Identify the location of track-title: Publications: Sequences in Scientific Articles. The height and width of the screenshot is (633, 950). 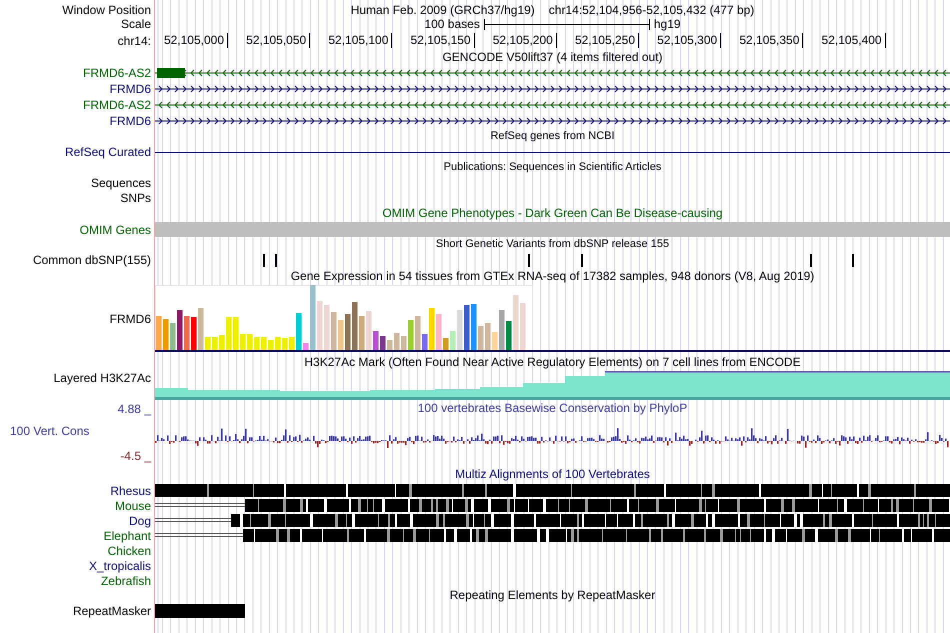
(553, 167).